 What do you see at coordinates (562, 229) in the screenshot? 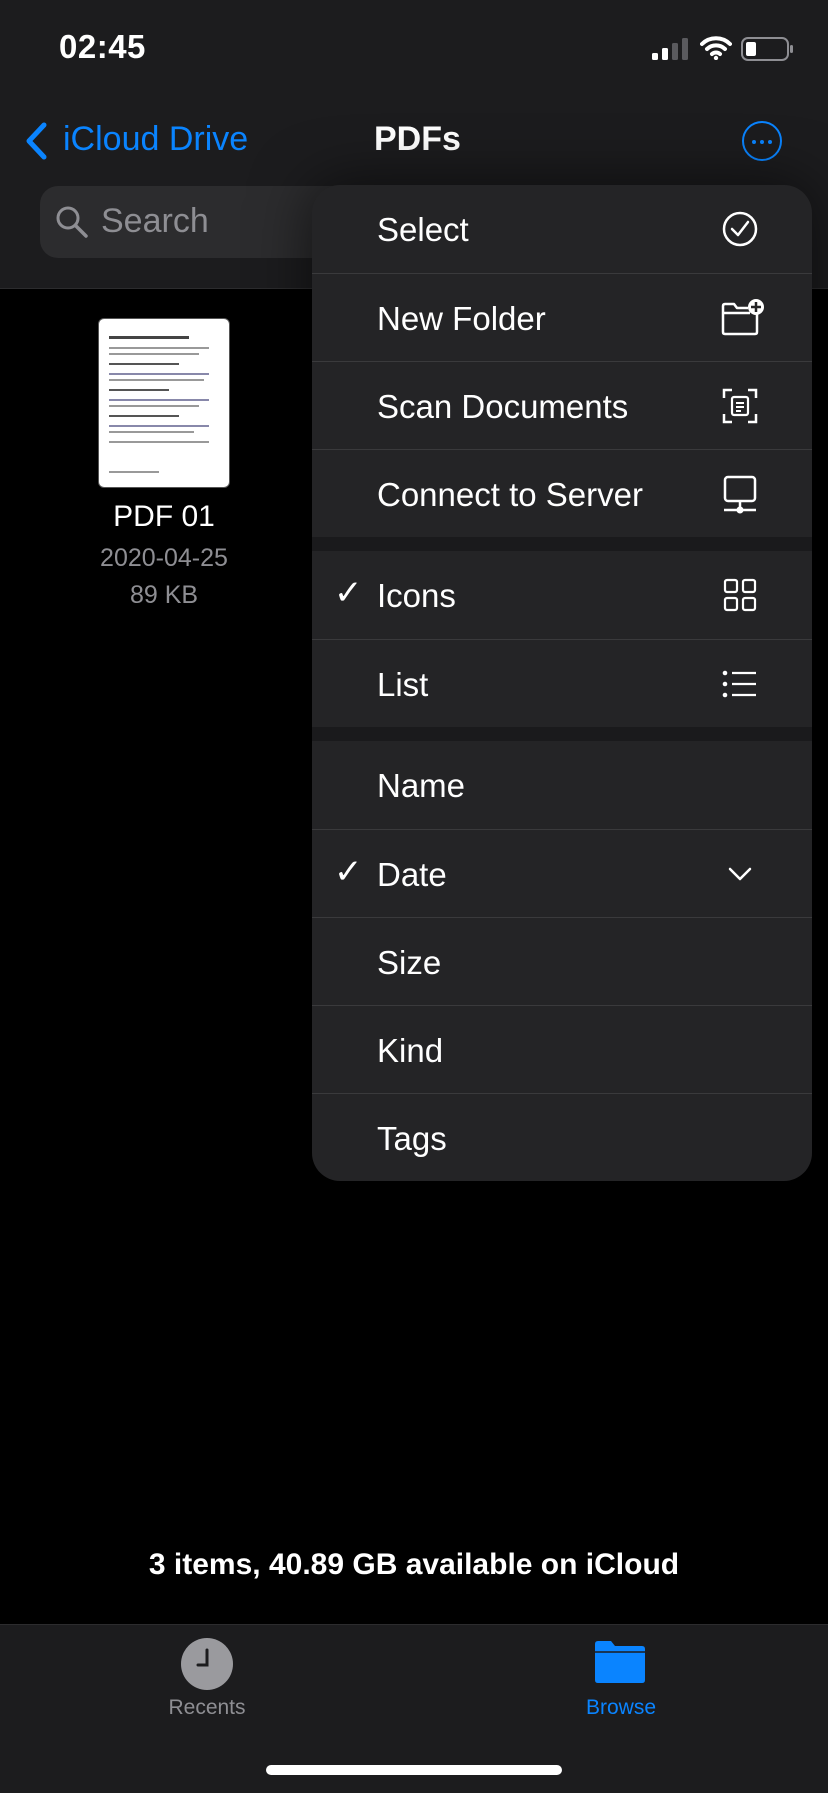
I see `menu-item-select: Select` at bounding box center [562, 229].